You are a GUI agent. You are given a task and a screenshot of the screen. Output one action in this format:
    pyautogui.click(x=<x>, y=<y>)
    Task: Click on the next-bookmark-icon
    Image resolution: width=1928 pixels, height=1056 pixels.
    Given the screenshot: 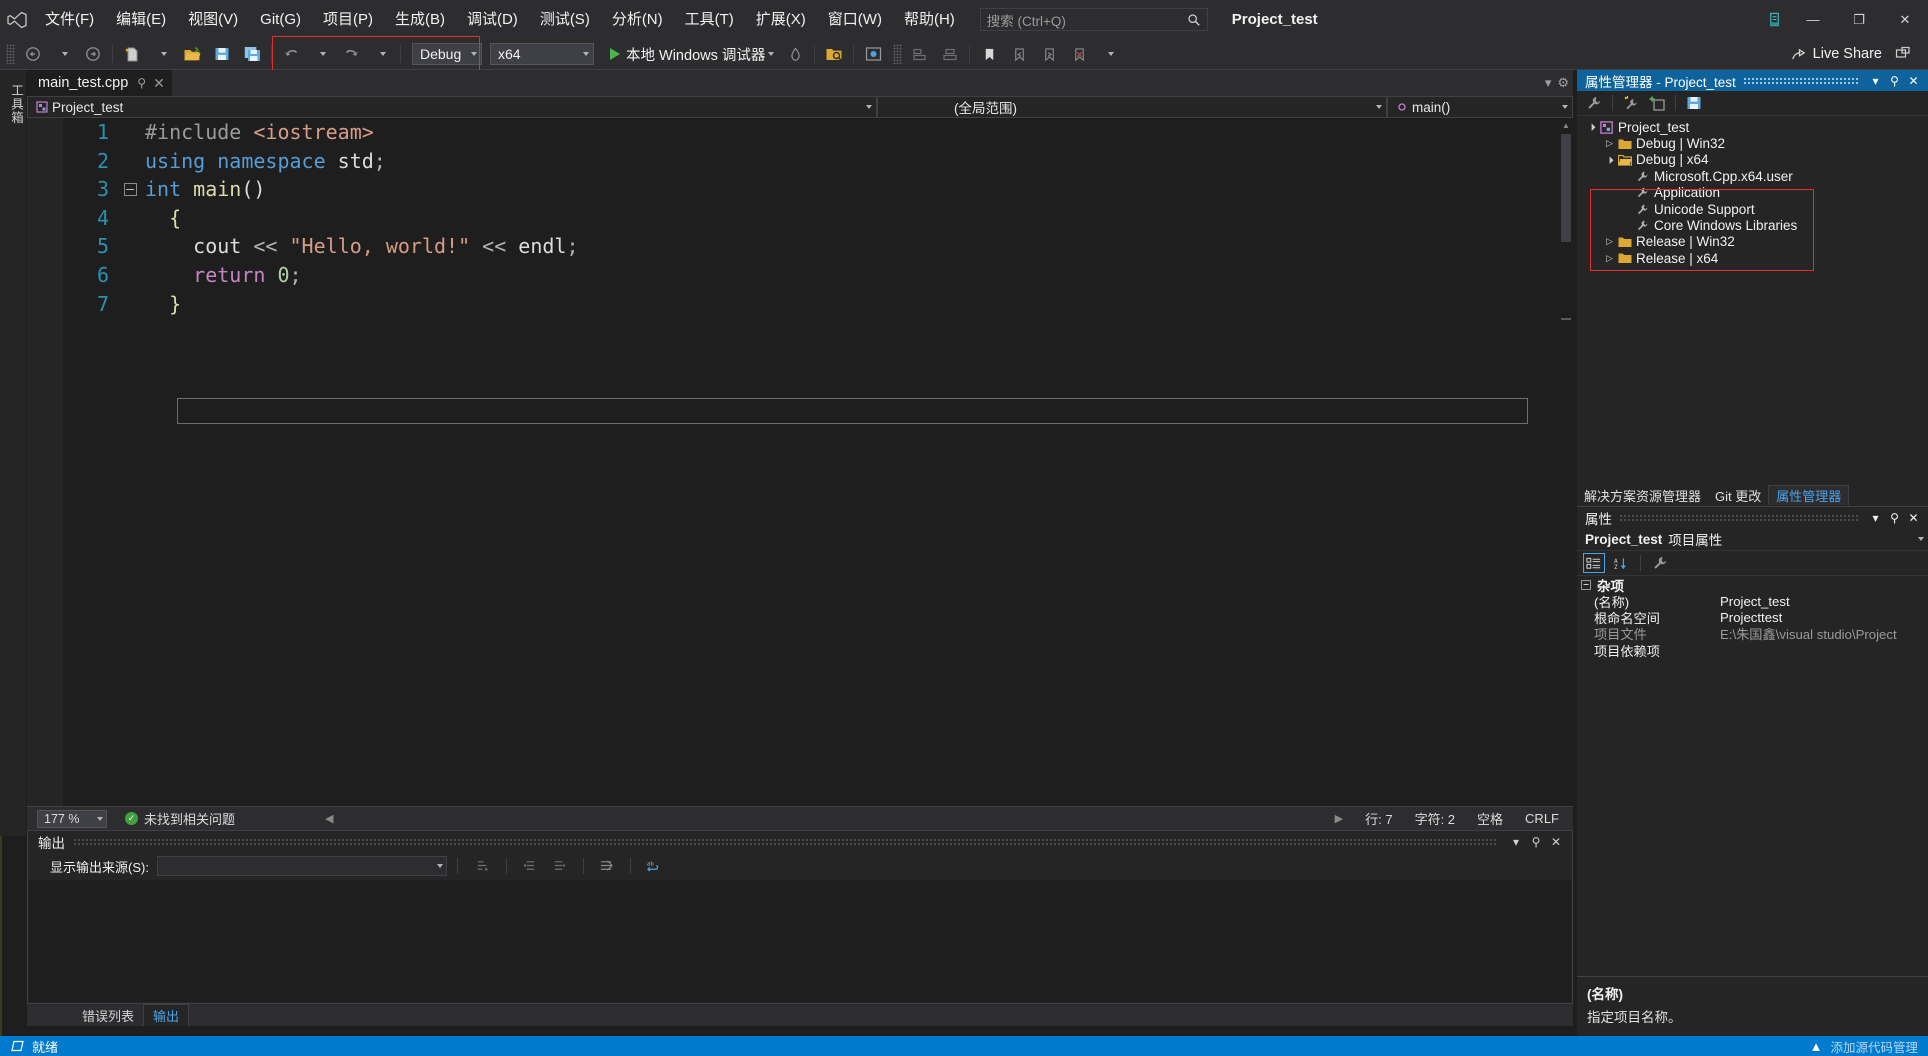 What is the action you would take?
    pyautogui.click(x=1049, y=54)
    